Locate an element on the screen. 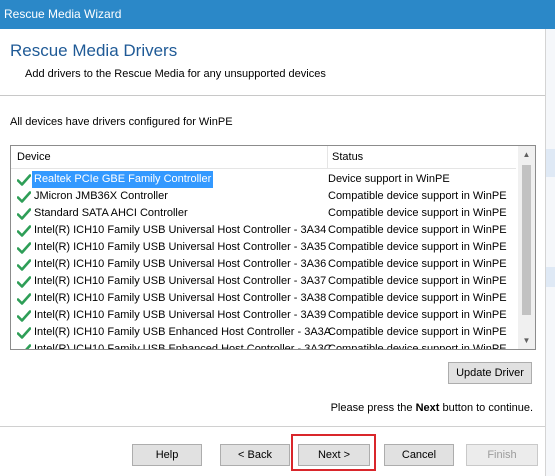 The image size is (555, 476). device-name: Realtek PCIe GBE Family Controller is located at coordinates (123, 179).